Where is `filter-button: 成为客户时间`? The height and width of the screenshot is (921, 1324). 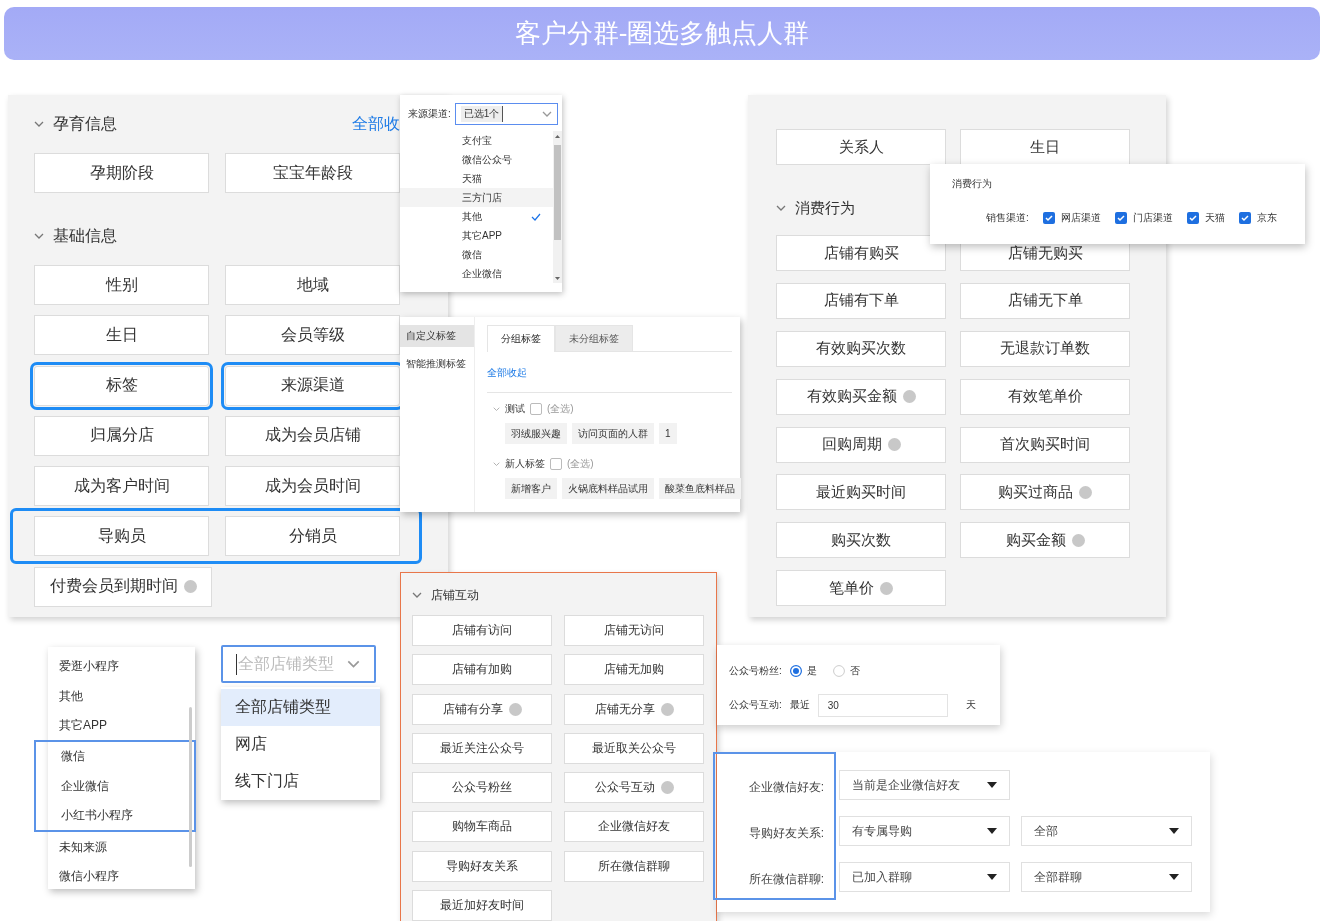
filter-button: 成为客户时间 is located at coordinates (121, 486).